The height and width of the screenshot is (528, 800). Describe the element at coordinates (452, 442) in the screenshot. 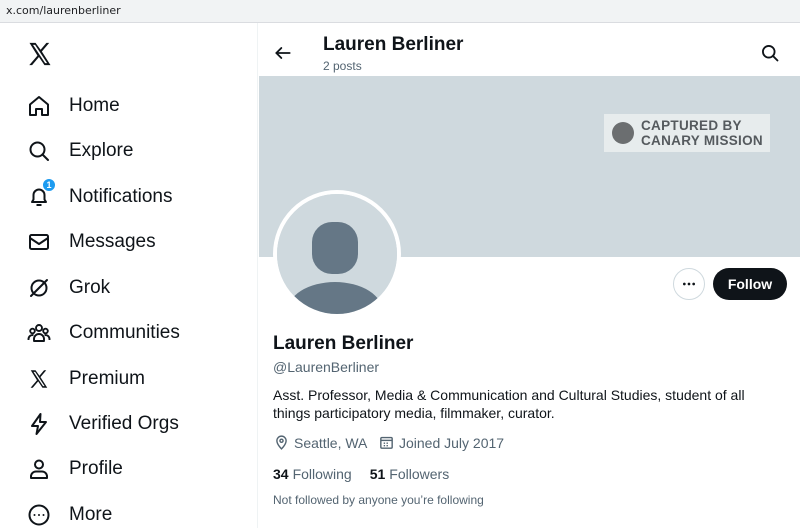

I see `join-date-text: Joined July 2017` at that location.